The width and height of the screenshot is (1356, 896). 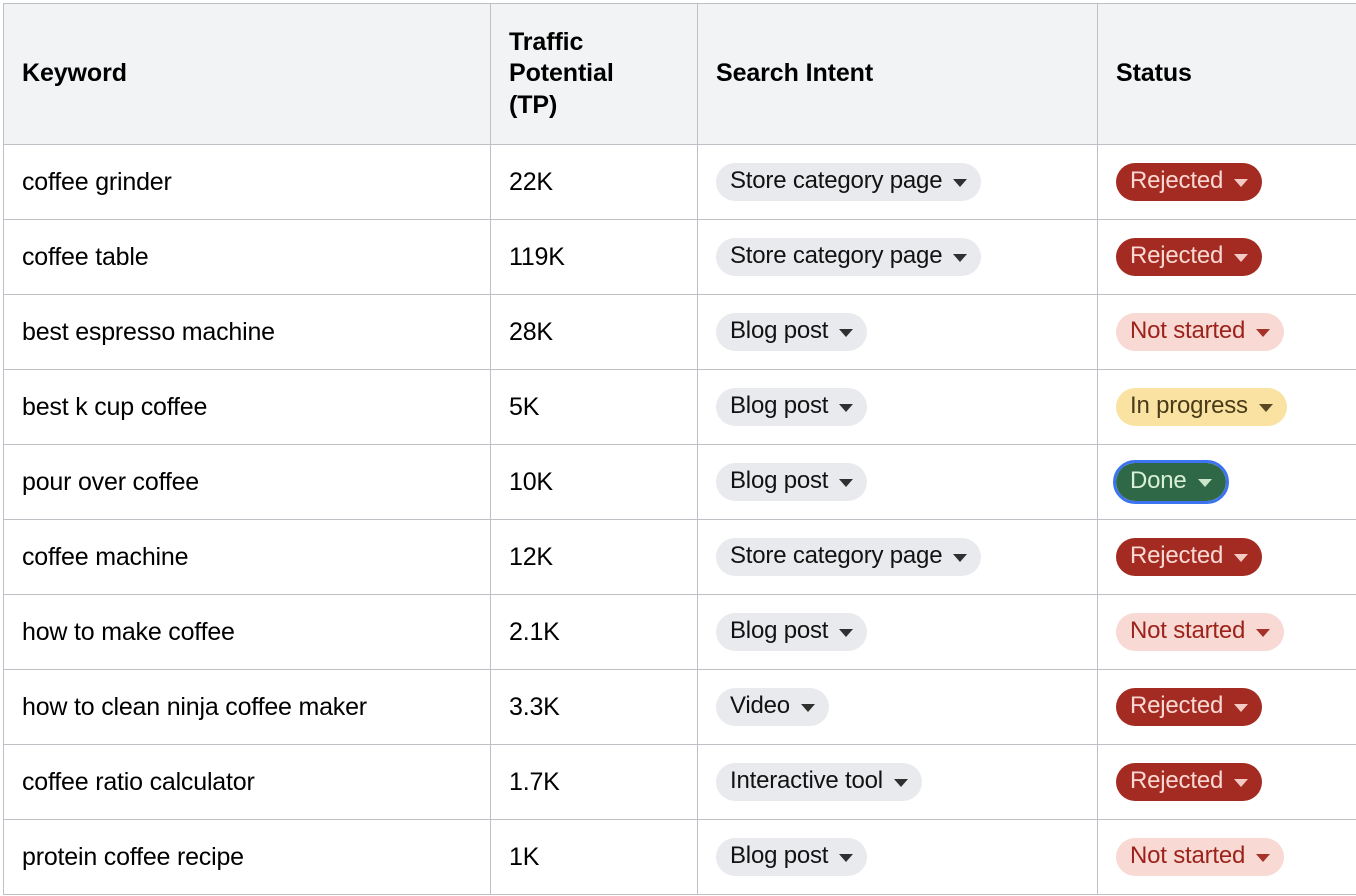 What do you see at coordinates (247, 407) in the screenshot?
I see `keyword-cell: best k cup coffee` at bounding box center [247, 407].